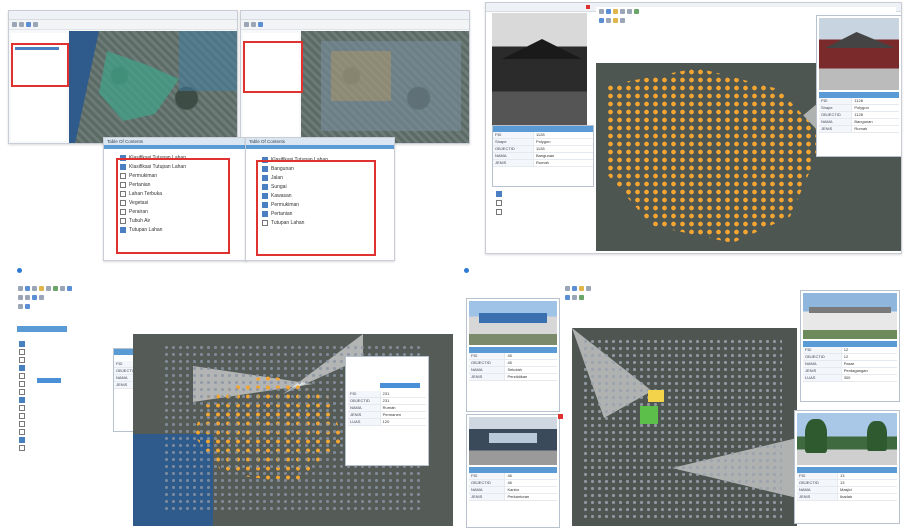 This screenshot has width=905, height=531. What do you see at coordinates (543, 142) in the screenshot?
I see `attribute-row: Shape Polygon` at bounding box center [543, 142].